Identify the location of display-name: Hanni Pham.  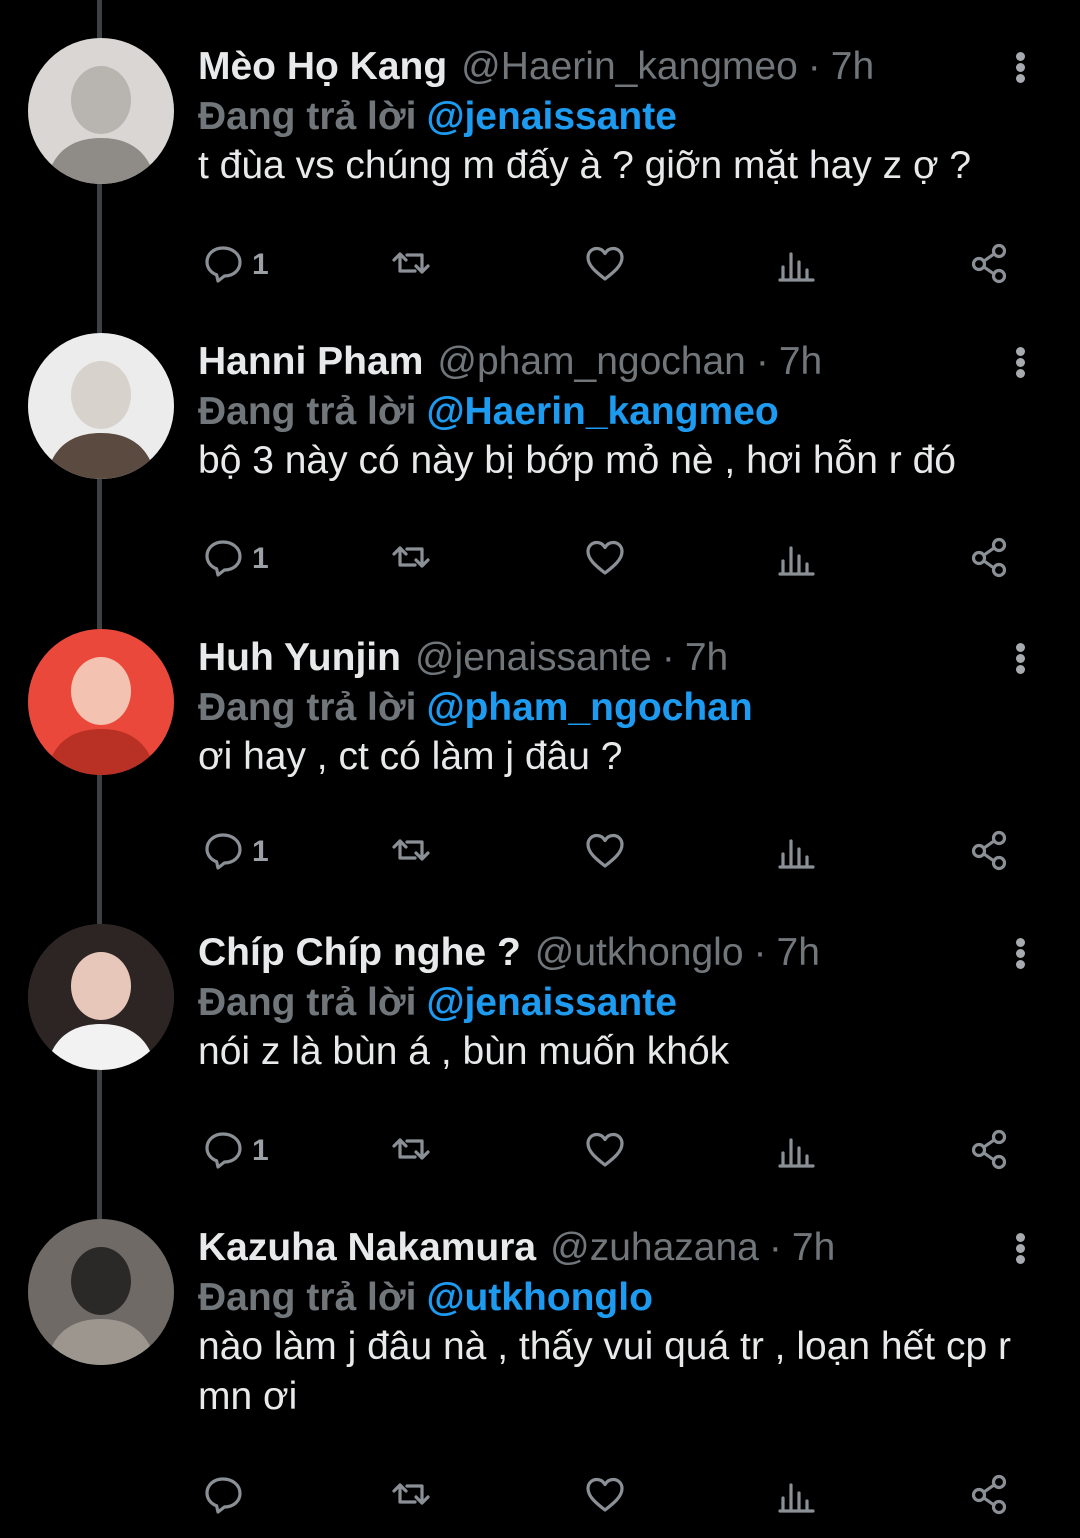
(310, 362).